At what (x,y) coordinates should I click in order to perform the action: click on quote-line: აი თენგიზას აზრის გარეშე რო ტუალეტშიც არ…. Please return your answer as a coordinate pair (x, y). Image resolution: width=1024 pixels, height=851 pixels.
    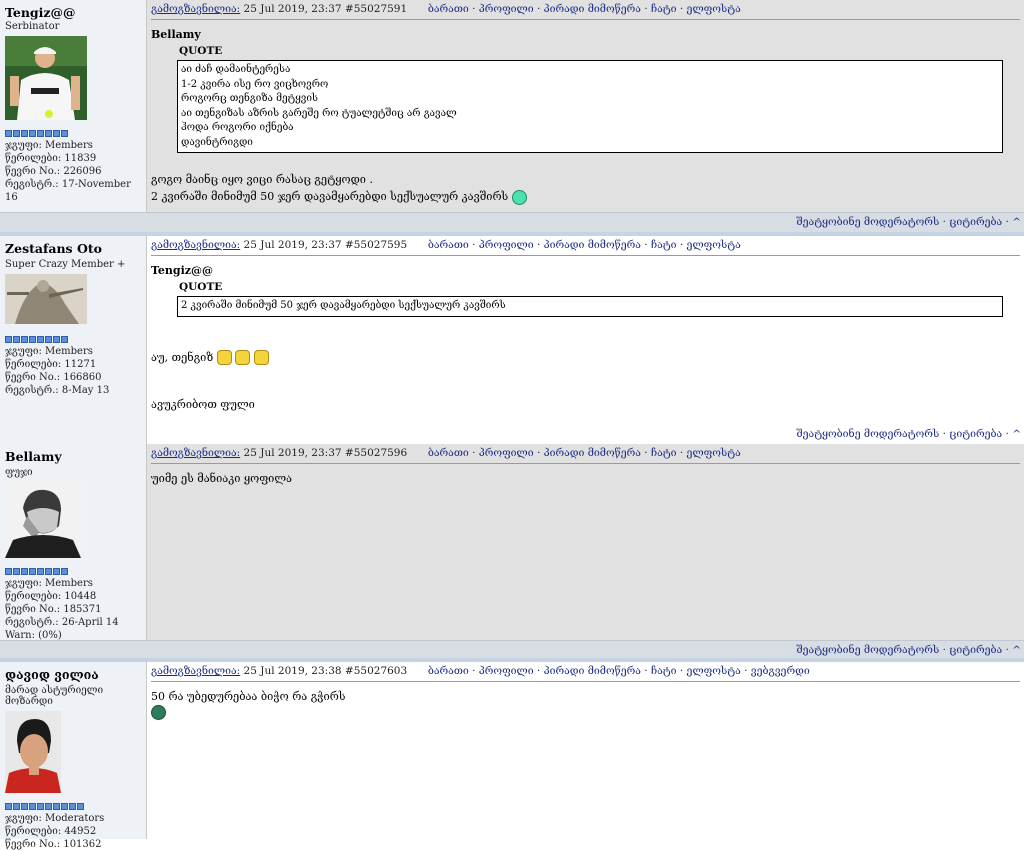
    Looking at the image, I should click on (319, 113).